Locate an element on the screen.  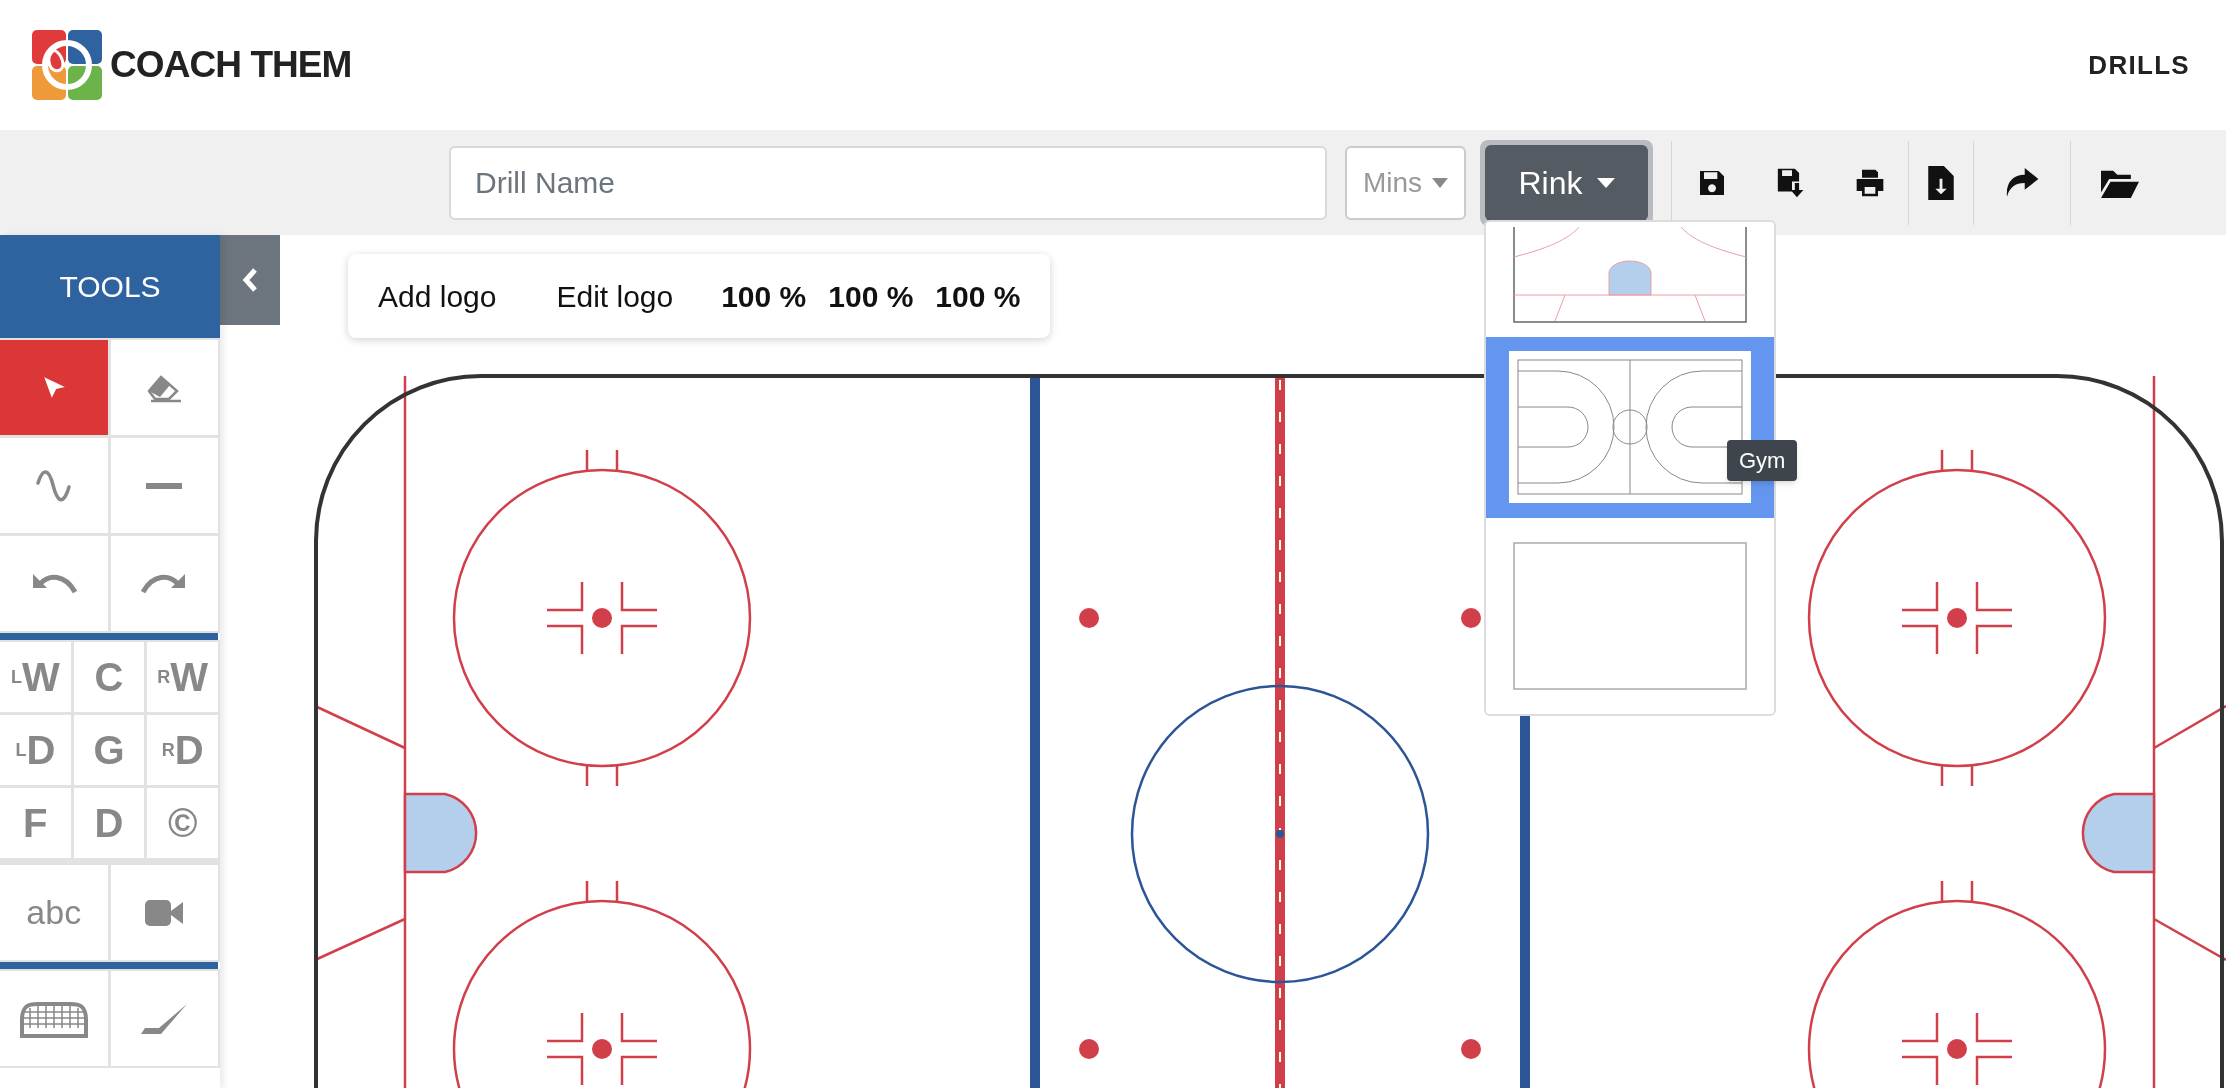
logo-icon is located at coordinates (67, 65).